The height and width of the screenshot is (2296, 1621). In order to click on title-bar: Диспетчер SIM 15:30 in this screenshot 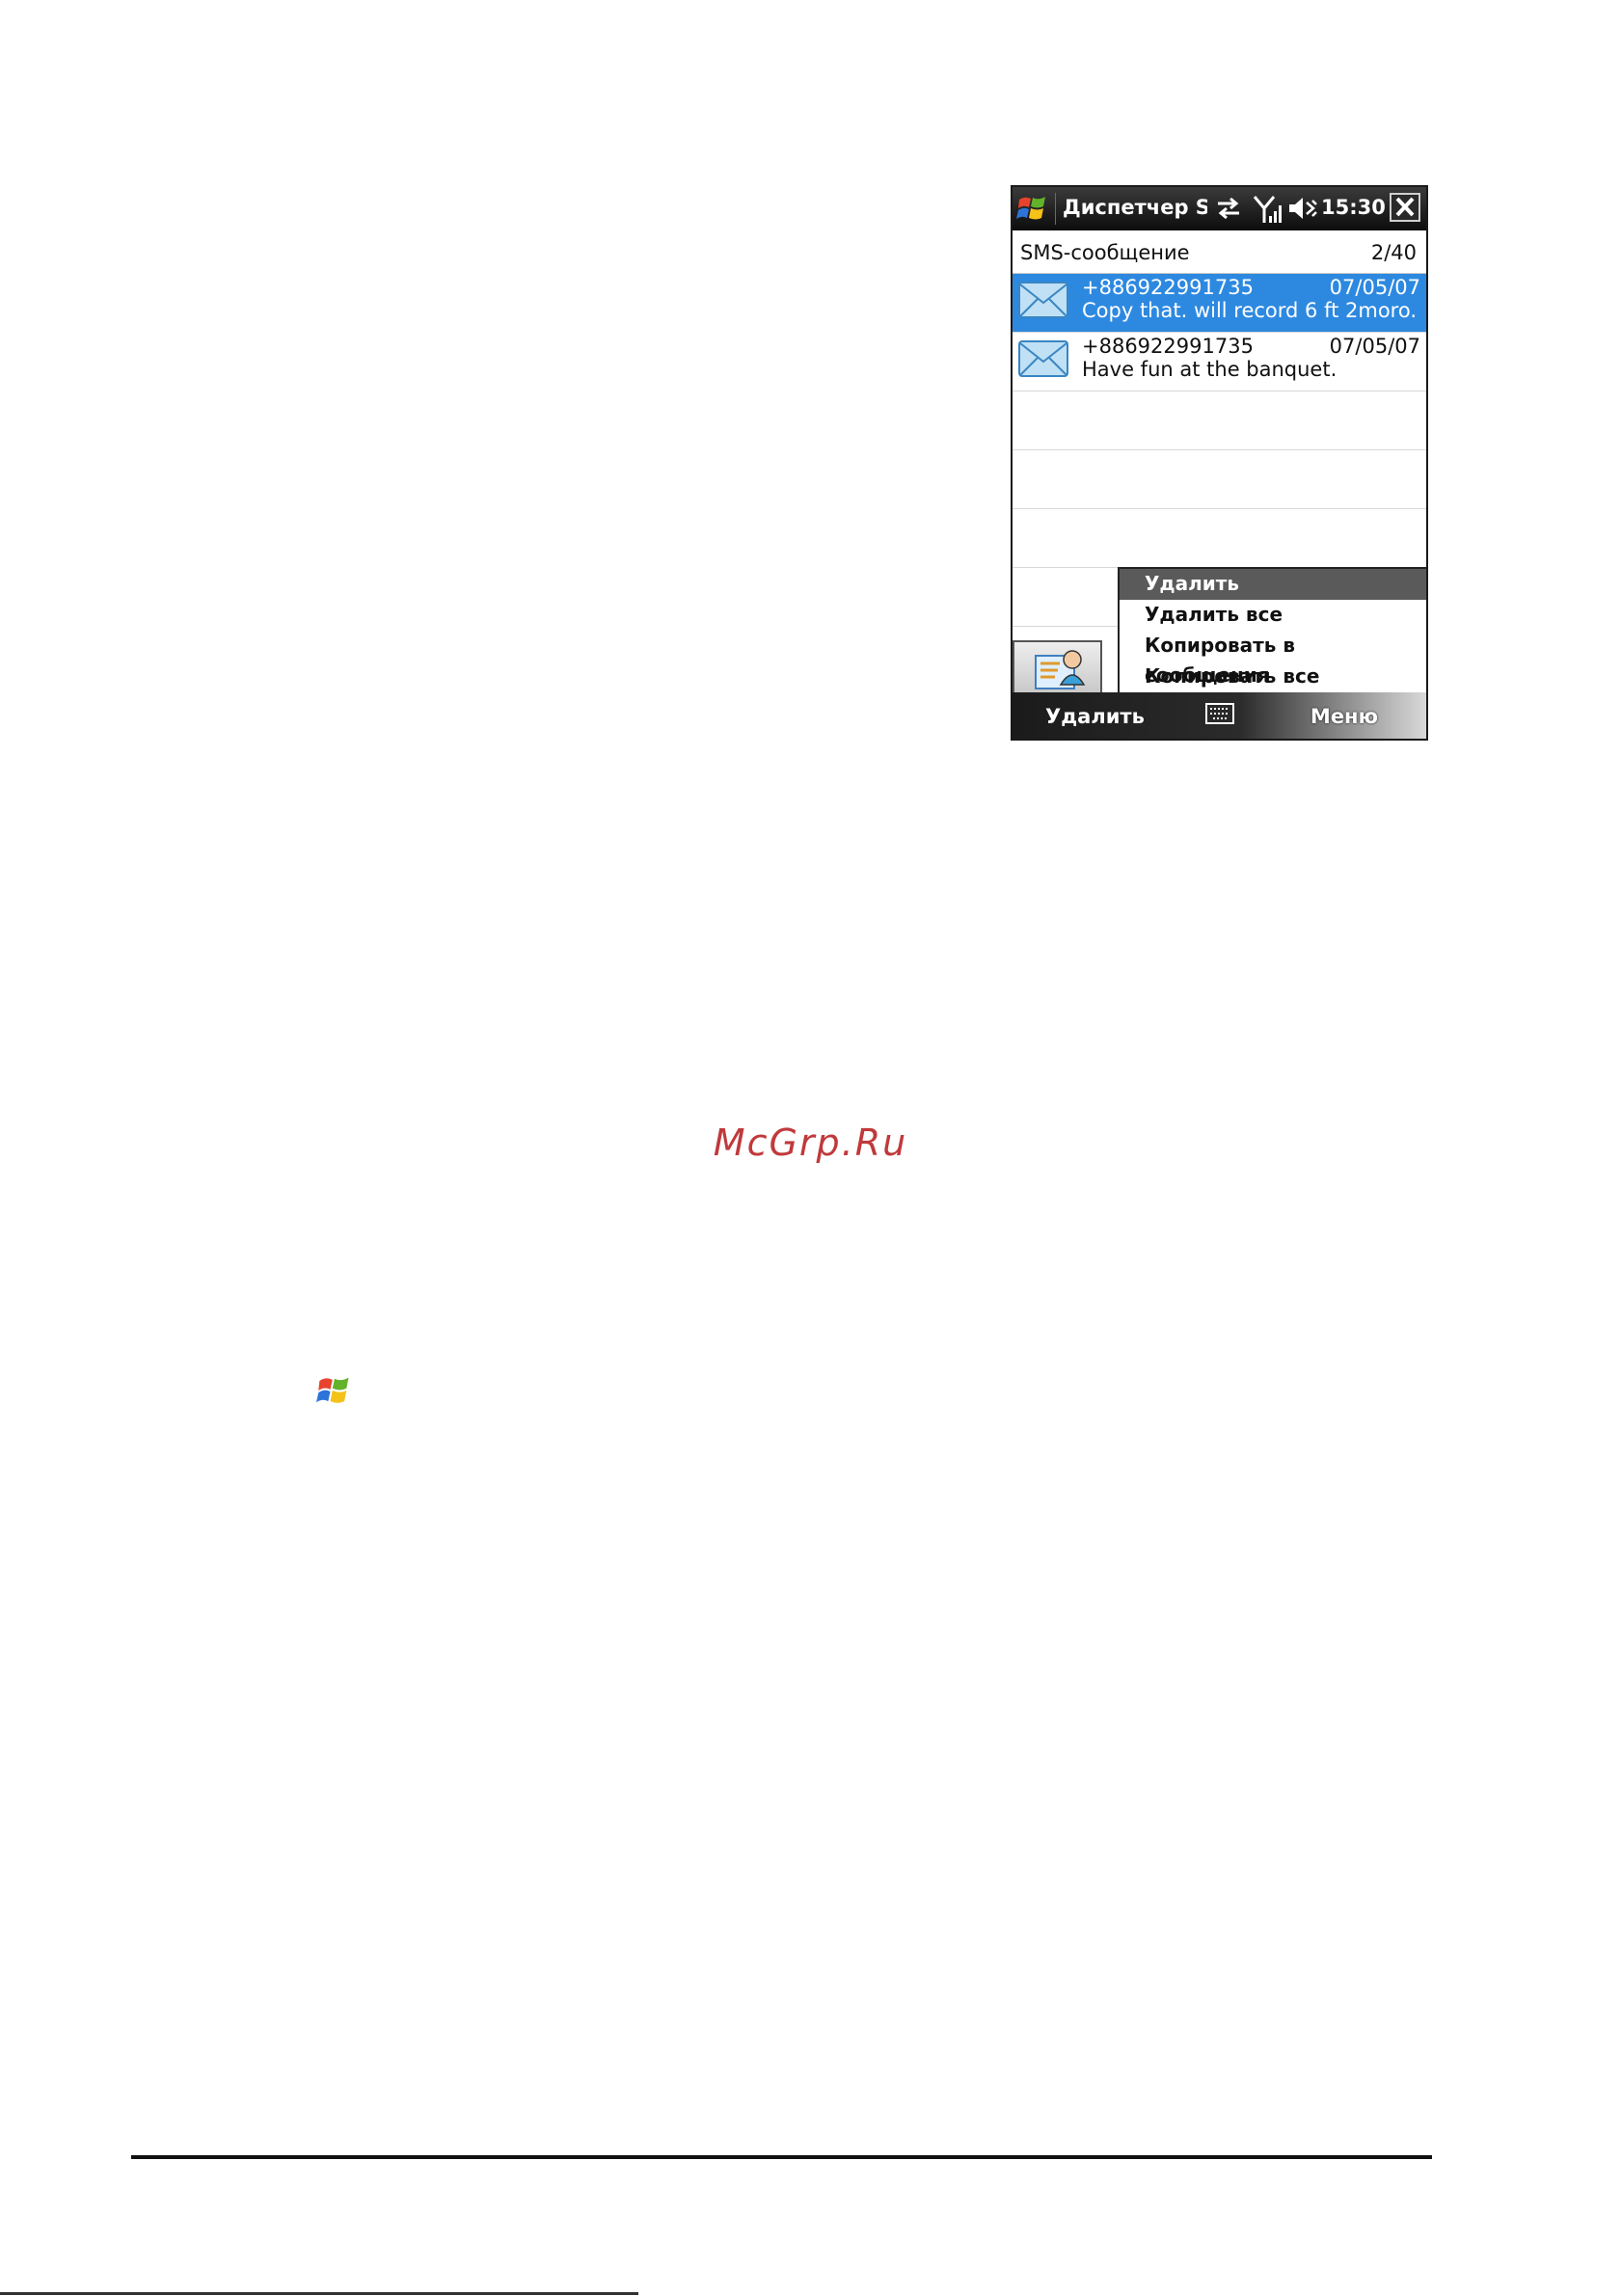, I will do `click(1219, 208)`.